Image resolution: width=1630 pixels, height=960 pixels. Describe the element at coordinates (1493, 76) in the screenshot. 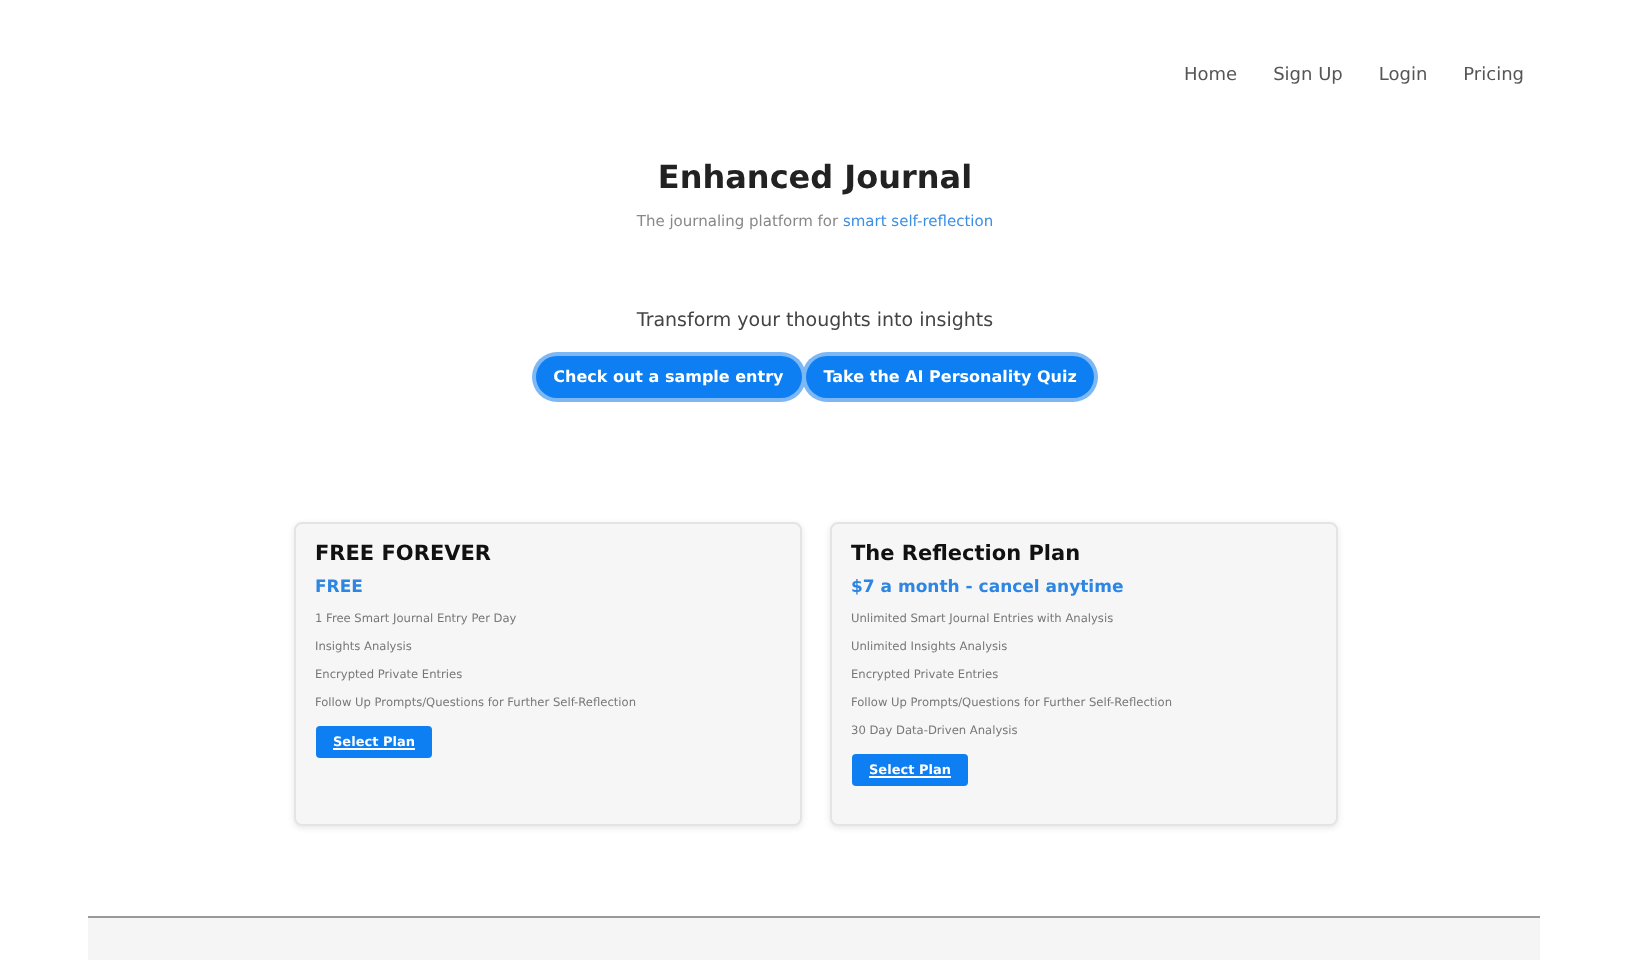

I see `nav-link: Pricing` at that location.